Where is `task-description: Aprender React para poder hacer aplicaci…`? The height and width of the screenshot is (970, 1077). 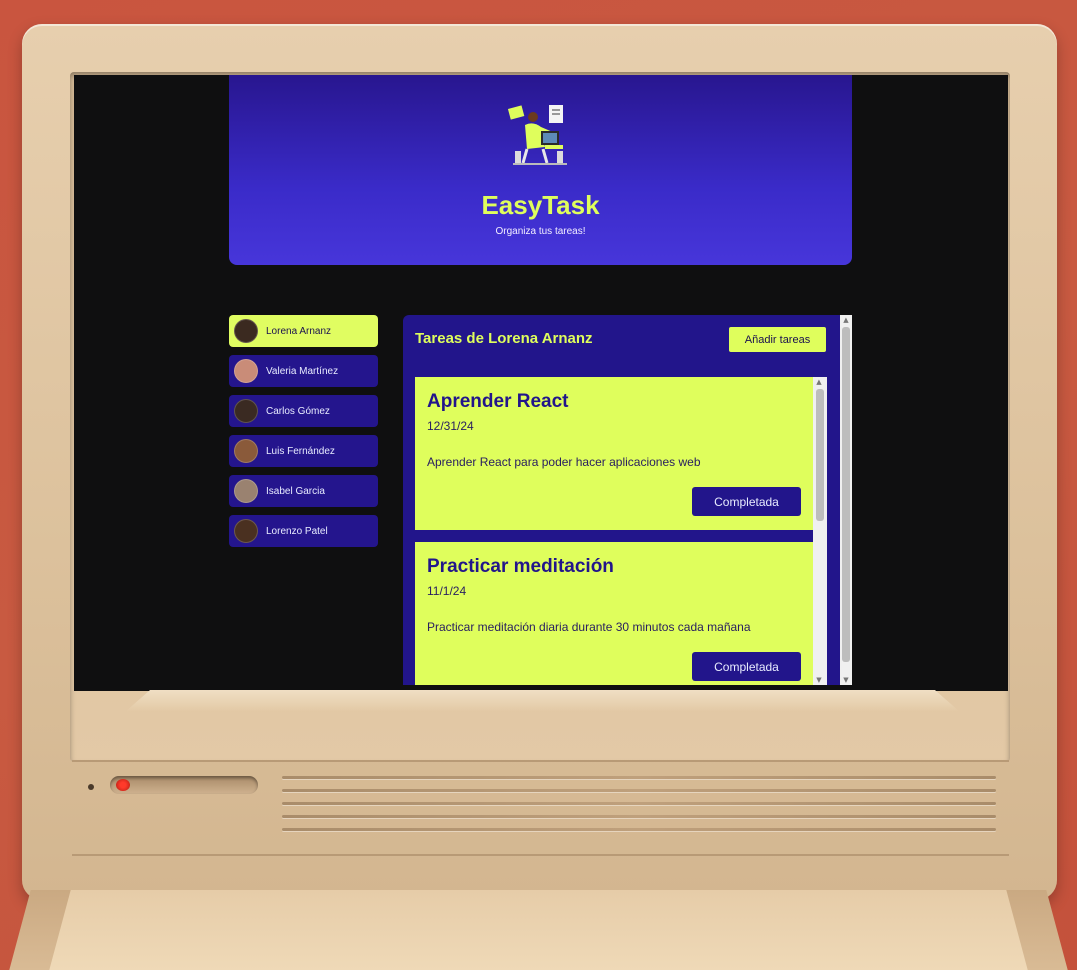 task-description: Aprender React para poder hacer aplicaci… is located at coordinates (564, 462).